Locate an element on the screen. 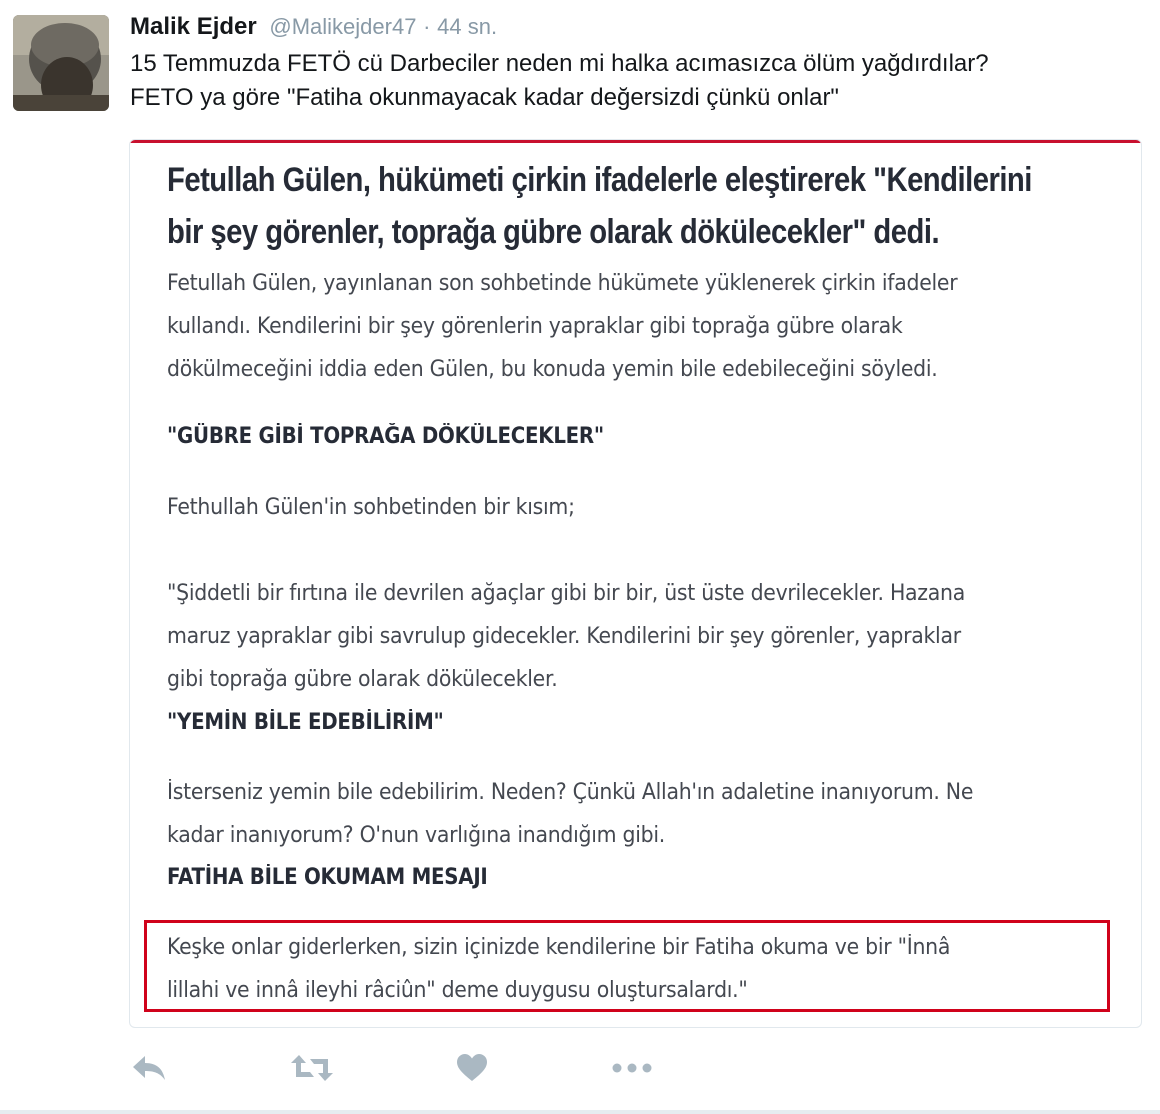  divider is located at coordinates (580, 1112).